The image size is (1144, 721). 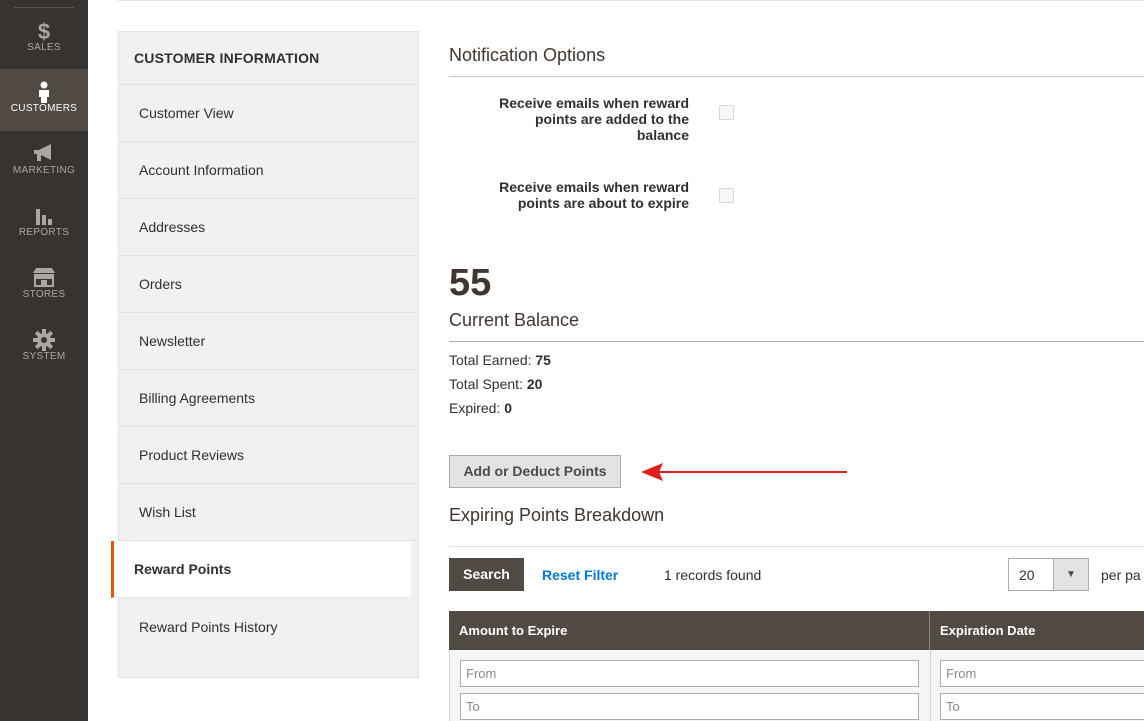 I want to click on total-earned-value: 75, so click(x=543, y=360).